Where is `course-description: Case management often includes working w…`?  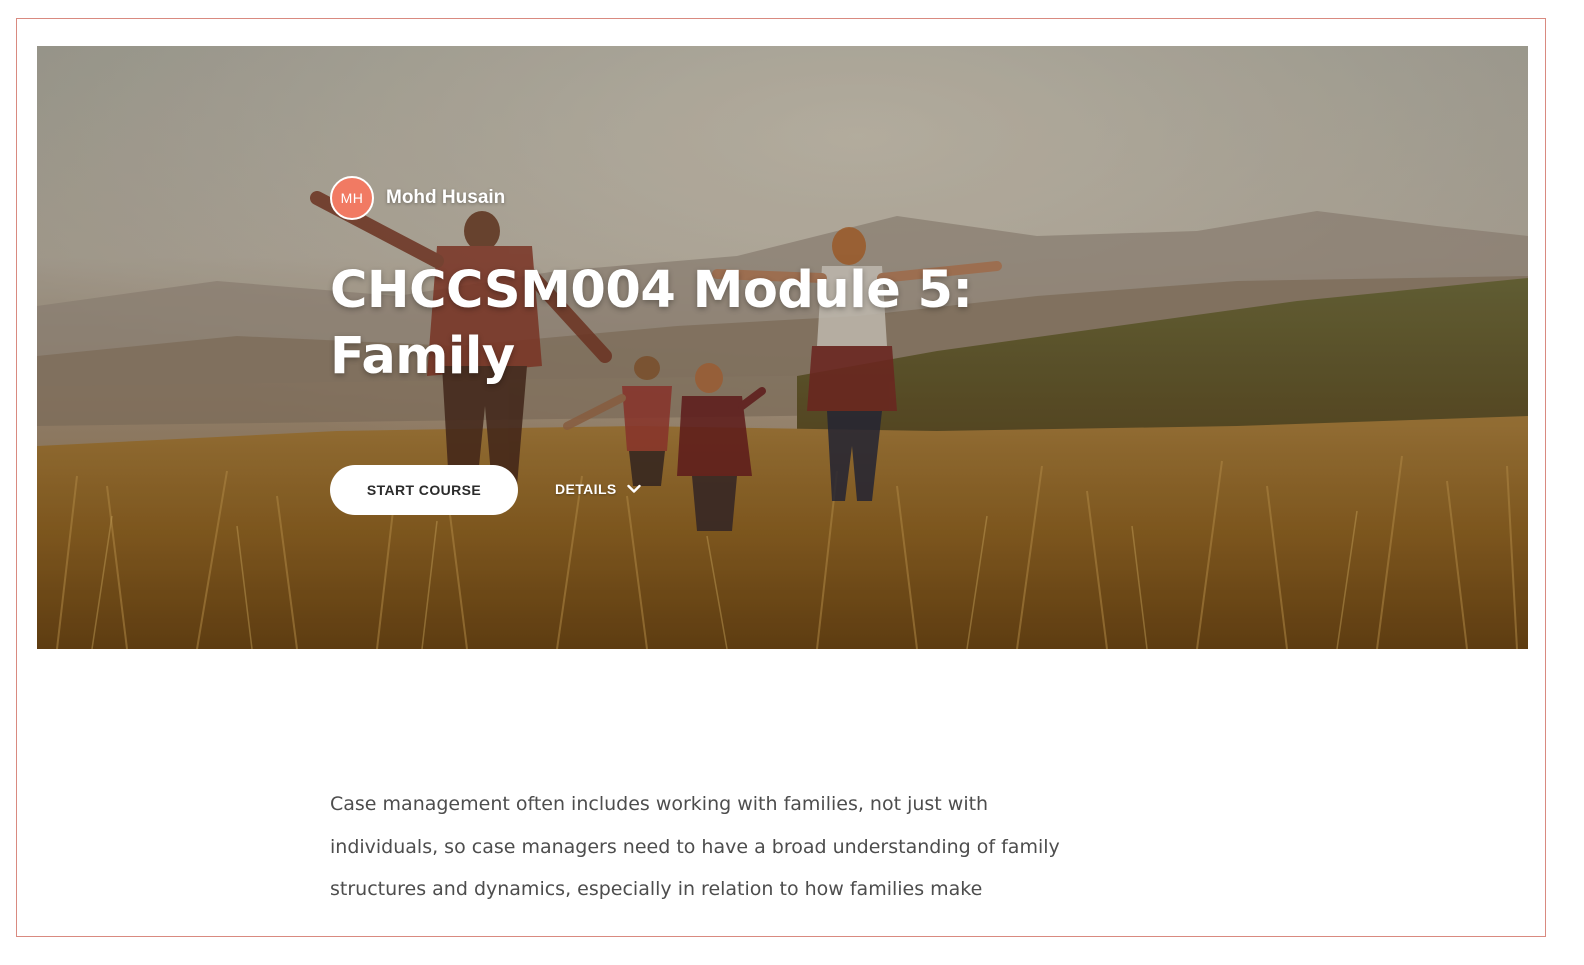 course-description: Case management often includes working w… is located at coordinates (695, 846).